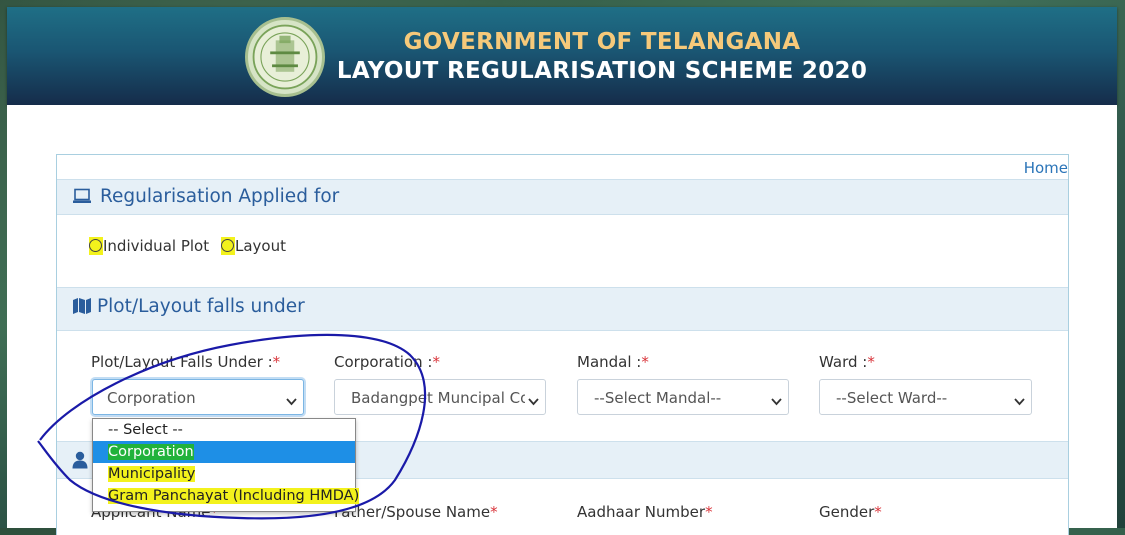 Image resolution: width=1125 pixels, height=535 pixels. I want to click on gender-label: Gender*, so click(850, 512).